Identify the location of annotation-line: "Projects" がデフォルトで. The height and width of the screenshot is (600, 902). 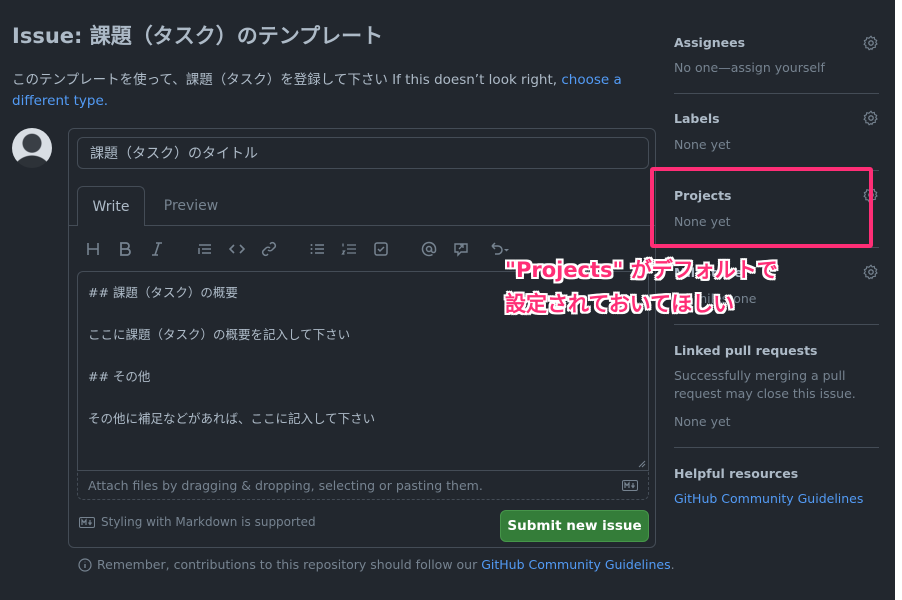
(641, 270).